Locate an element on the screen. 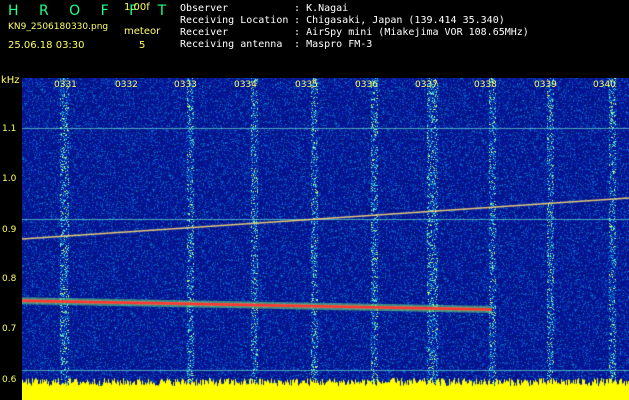  info-value: Chigasaki, Japan (139.414 35.340) is located at coordinates (405, 20).